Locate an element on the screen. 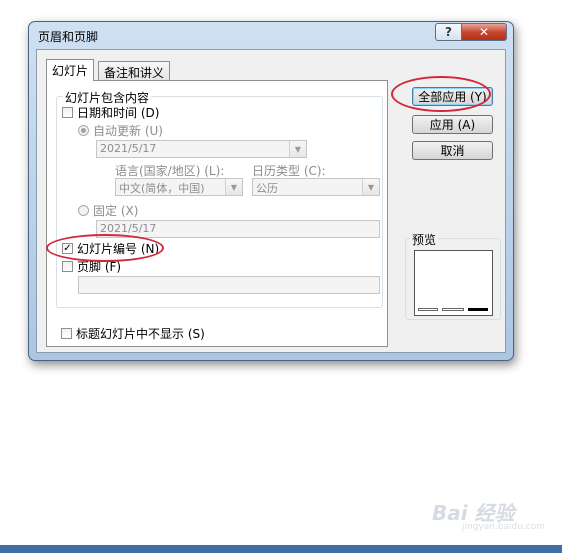 The height and width of the screenshot is (553, 562). language-value: 中文(简体，中国) is located at coordinates (162, 188).